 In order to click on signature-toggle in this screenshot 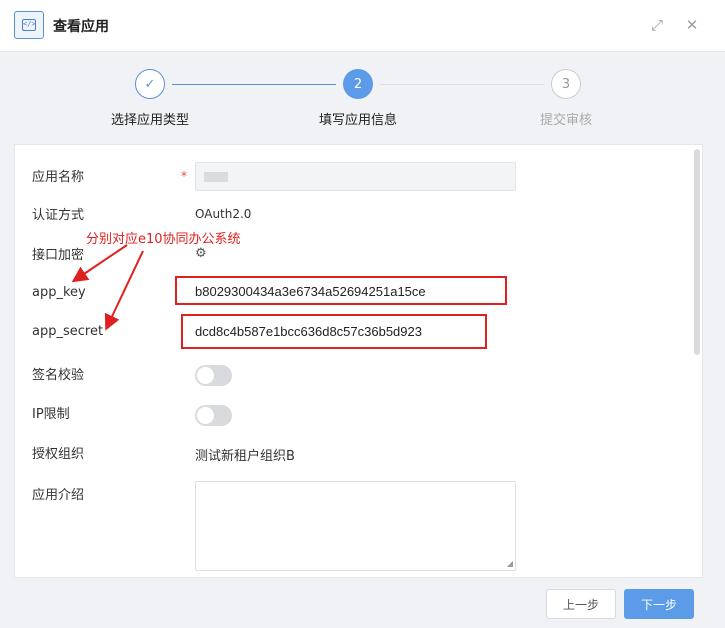, I will do `click(213, 375)`.